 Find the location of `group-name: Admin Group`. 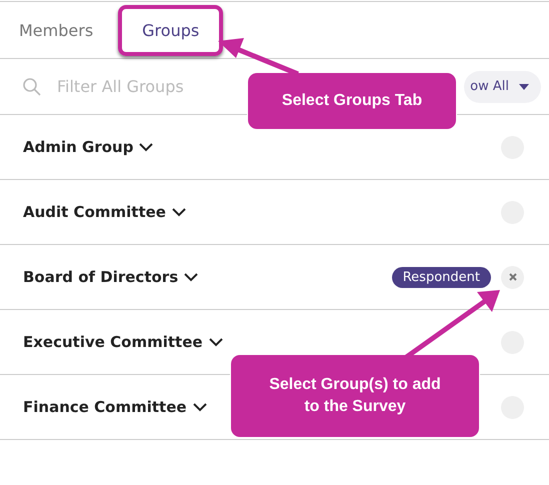

group-name: Admin Group is located at coordinates (88, 147).